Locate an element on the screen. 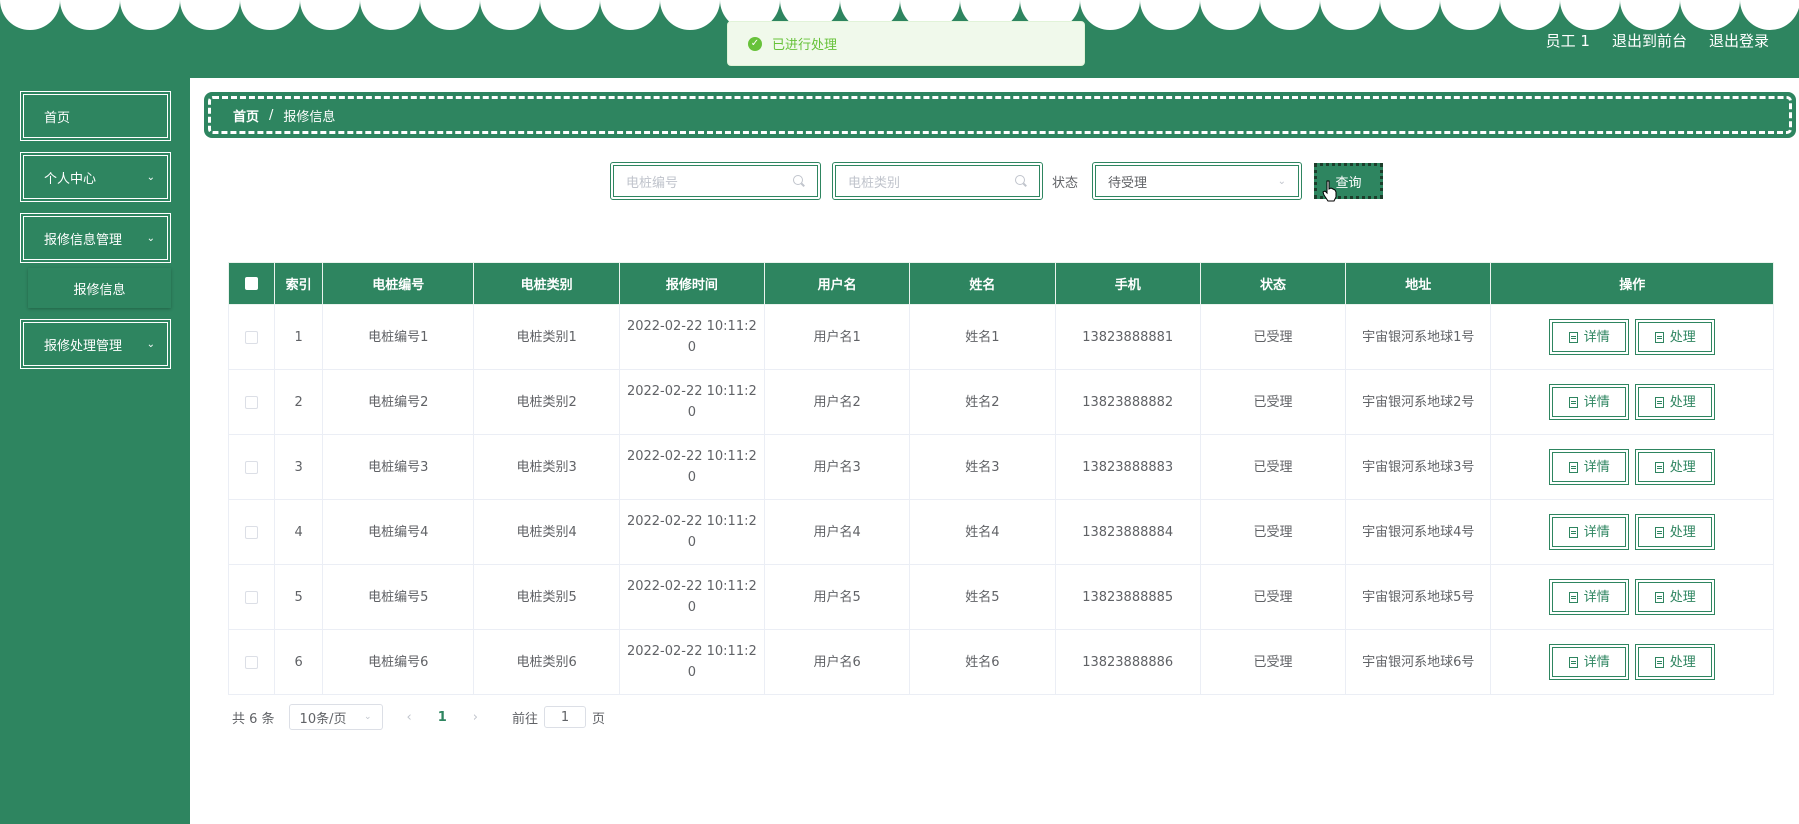  status-select-value: 待受理 is located at coordinates (1128, 183).